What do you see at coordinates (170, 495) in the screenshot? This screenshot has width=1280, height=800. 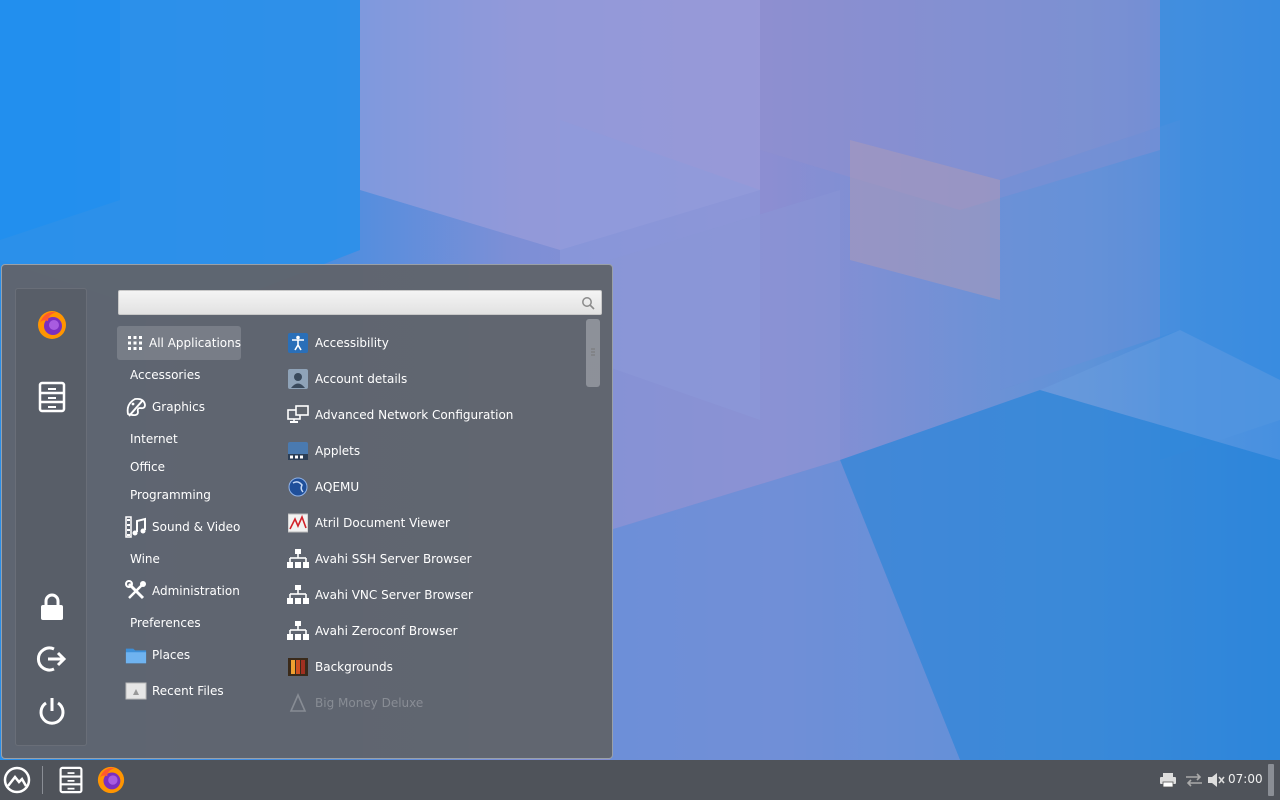 I see `category-label: Programming` at bounding box center [170, 495].